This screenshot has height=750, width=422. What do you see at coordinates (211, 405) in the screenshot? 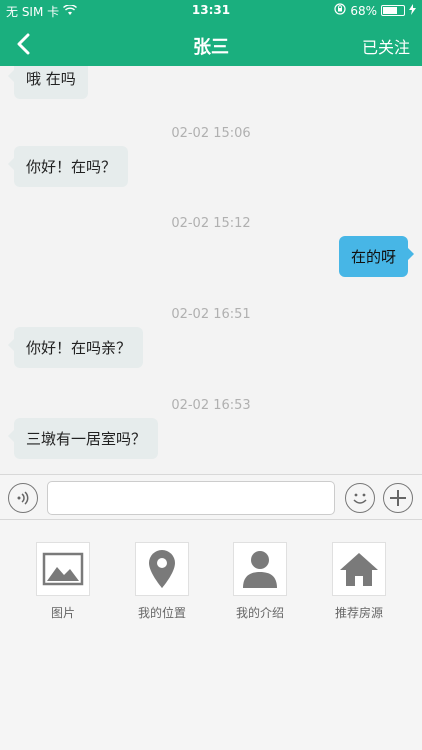
I see `message-timestamp: 02-02 16:53` at bounding box center [211, 405].